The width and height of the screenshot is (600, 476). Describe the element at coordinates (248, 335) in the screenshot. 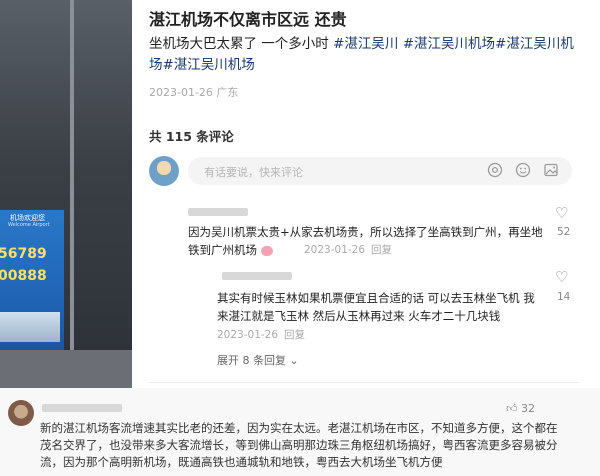

I see `reply-date: 2023-01-26` at that location.